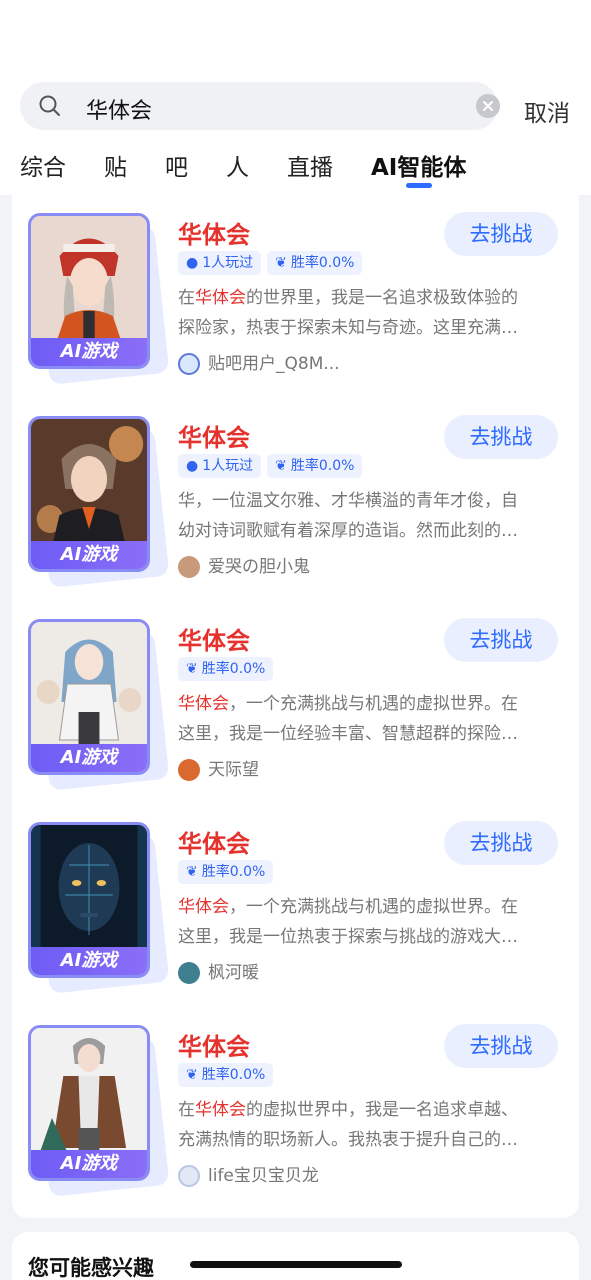 This screenshot has height=1280, width=591. Describe the element at coordinates (176, 165) in the screenshot. I see `tab-forums: 吧` at that location.